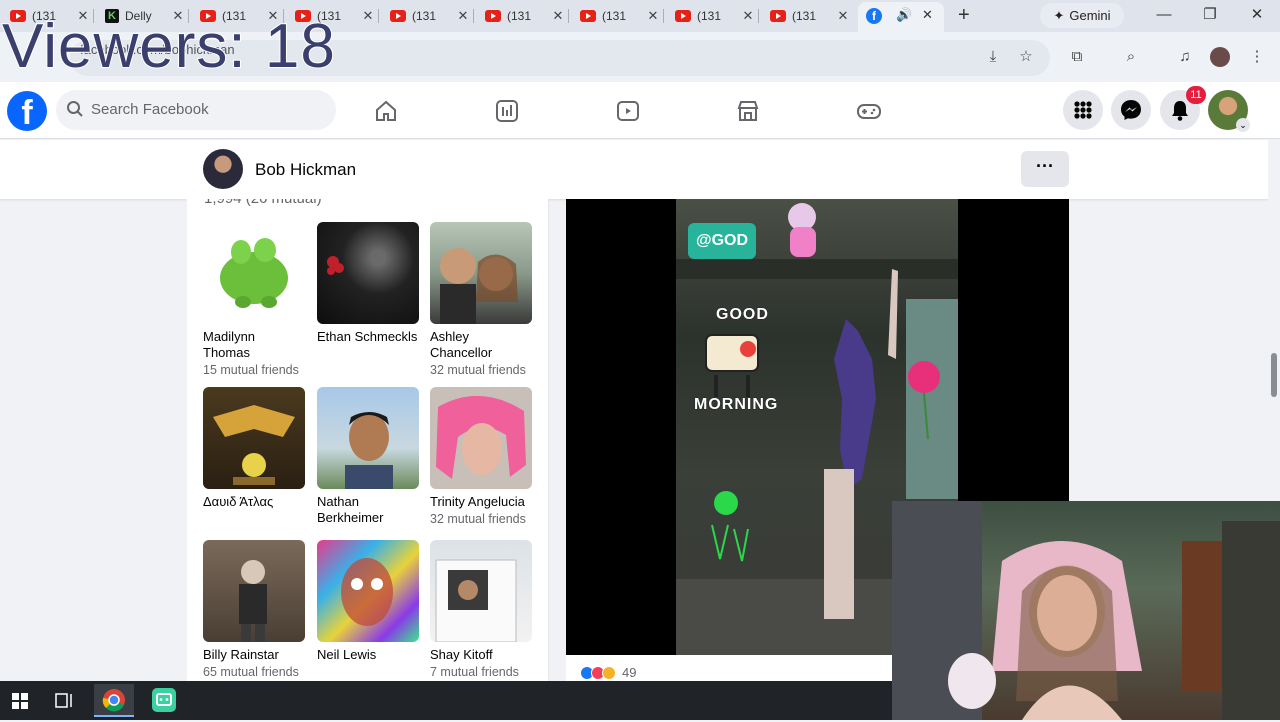  Describe the element at coordinates (1274, 375) in the screenshot. I see `scrollbar-thumb` at that location.